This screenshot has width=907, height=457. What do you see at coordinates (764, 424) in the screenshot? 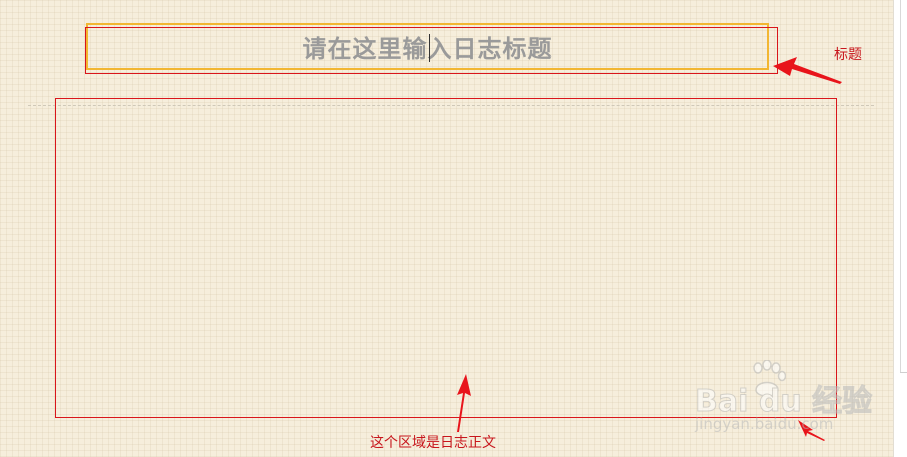
I see `watermark-site-text: jingyan.baidu.com` at bounding box center [764, 424].